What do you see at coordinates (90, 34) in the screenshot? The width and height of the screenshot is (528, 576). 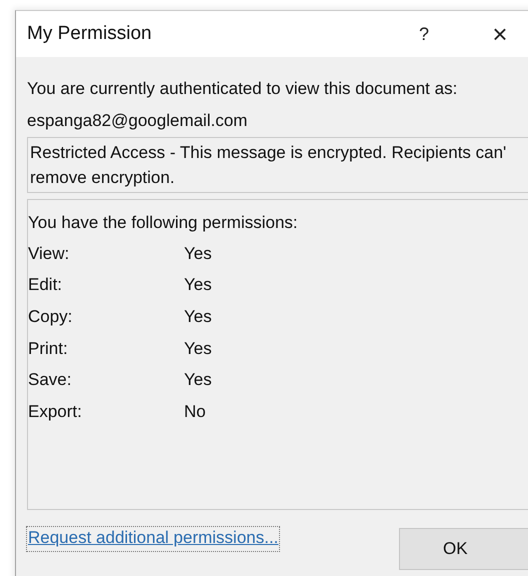 I see `window-title: My Permission` at bounding box center [90, 34].